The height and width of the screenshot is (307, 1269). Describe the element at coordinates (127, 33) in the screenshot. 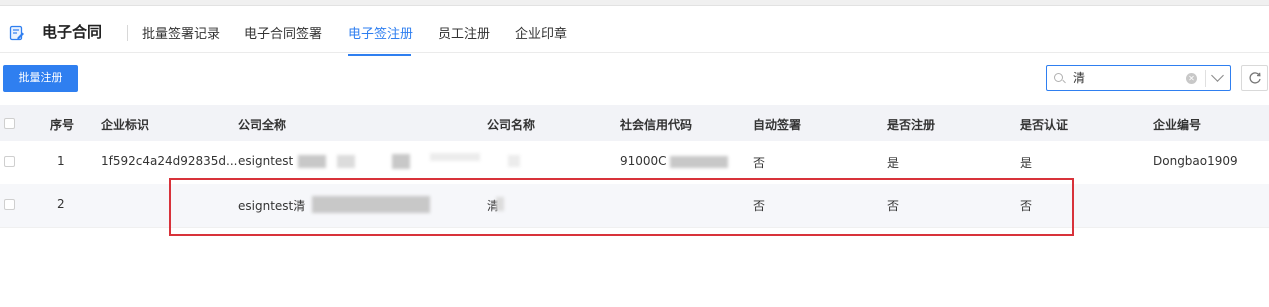

I see `title-divider` at that location.